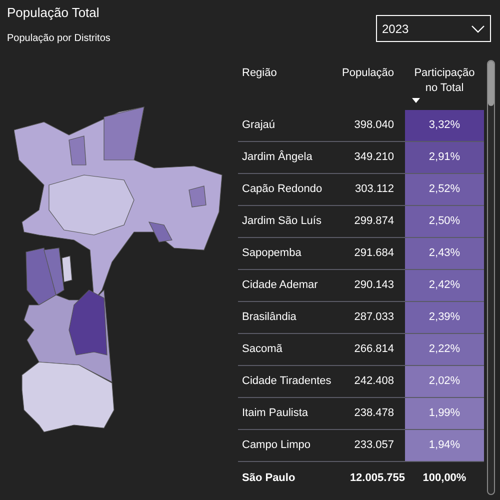 This screenshot has height=500, width=500. What do you see at coordinates (368, 73) in the screenshot?
I see `column-header: População` at bounding box center [368, 73].